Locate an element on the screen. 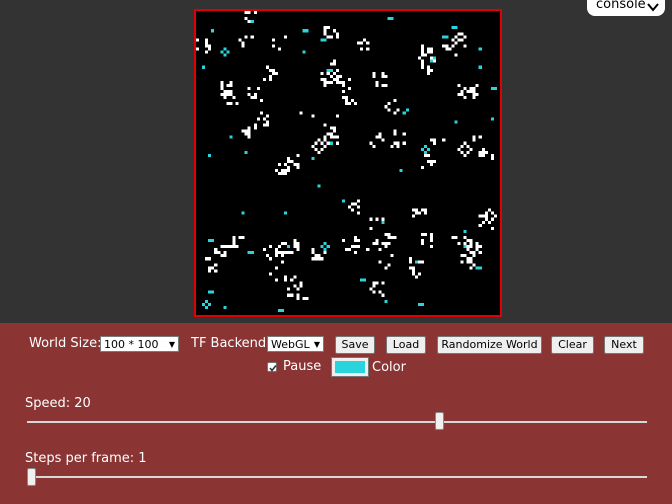  backend-select: WebGL ▼ is located at coordinates (295, 344).